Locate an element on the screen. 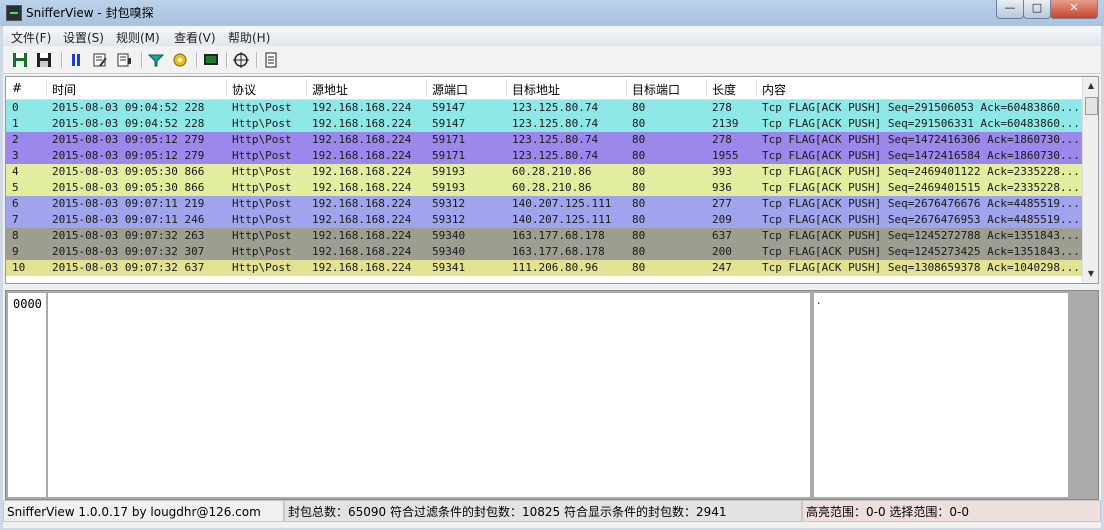 This screenshot has width=1104, height=530. column-header-dst-addr: 目标地址 is located at coordinates (536, 89).